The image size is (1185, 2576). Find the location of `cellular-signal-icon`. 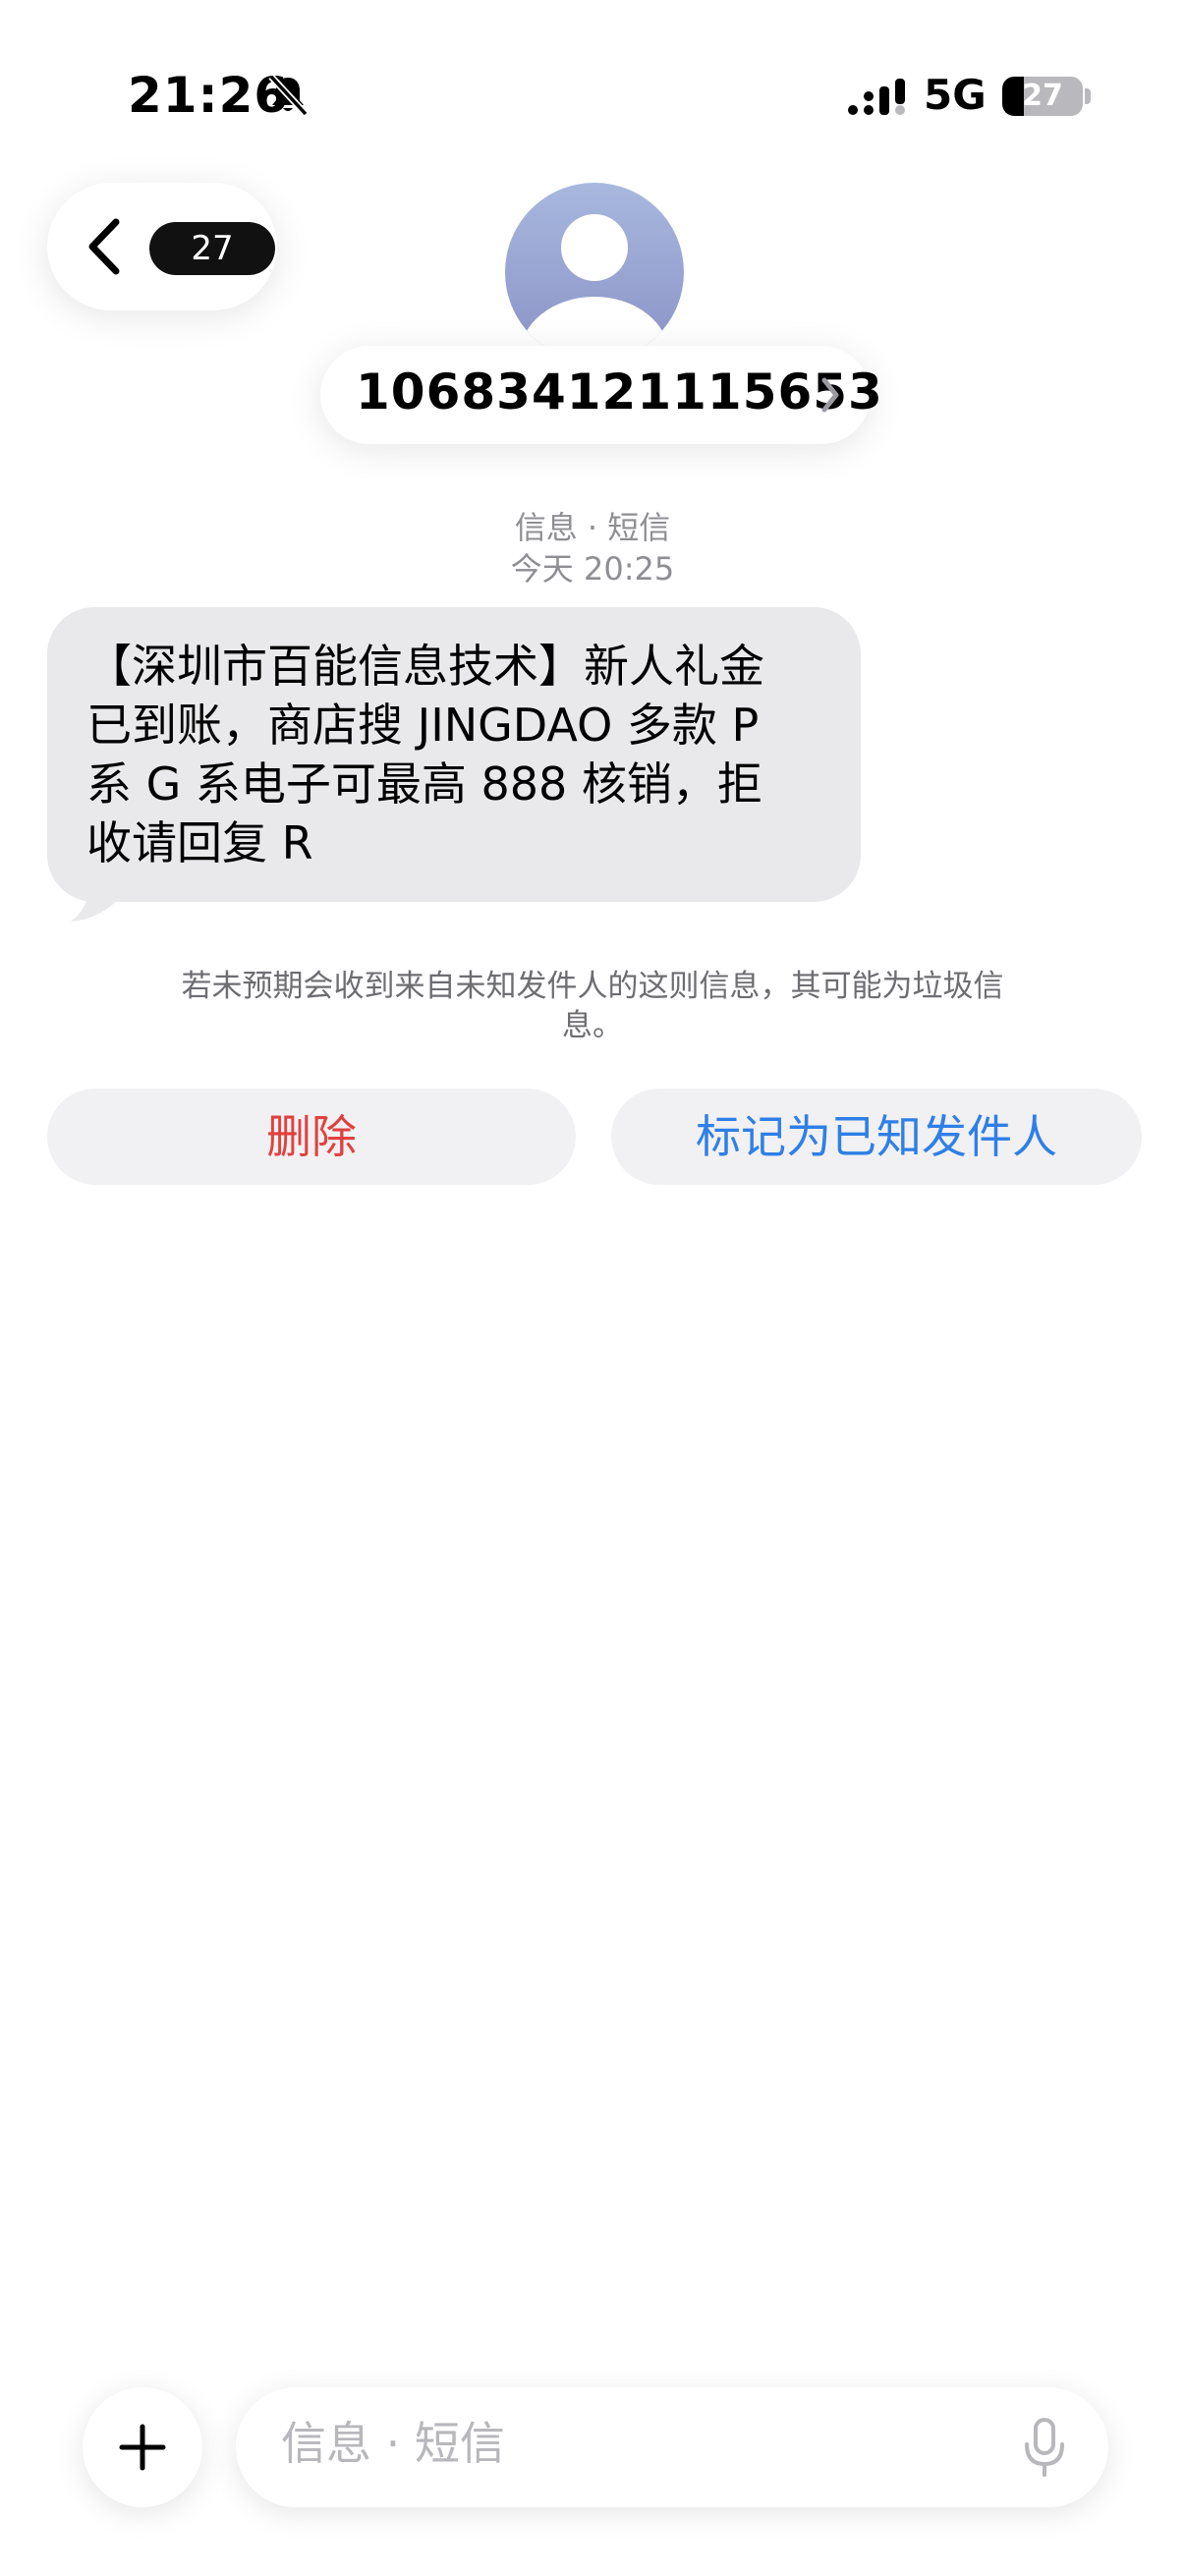

cellular-signal-icon is located at coordinates (877, 97).